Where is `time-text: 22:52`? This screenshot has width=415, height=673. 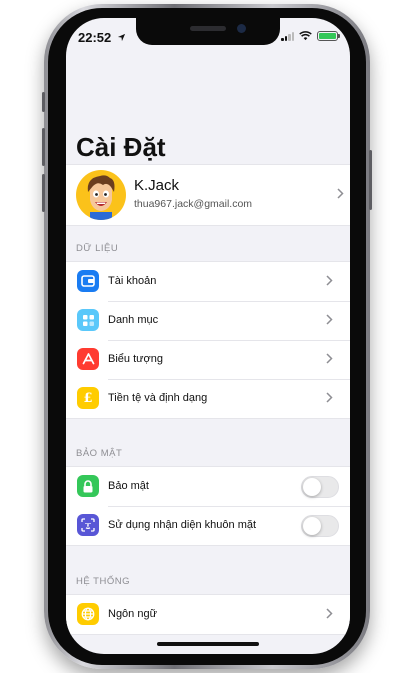
time-text: 22:52 is located at coordinates (95, 37).